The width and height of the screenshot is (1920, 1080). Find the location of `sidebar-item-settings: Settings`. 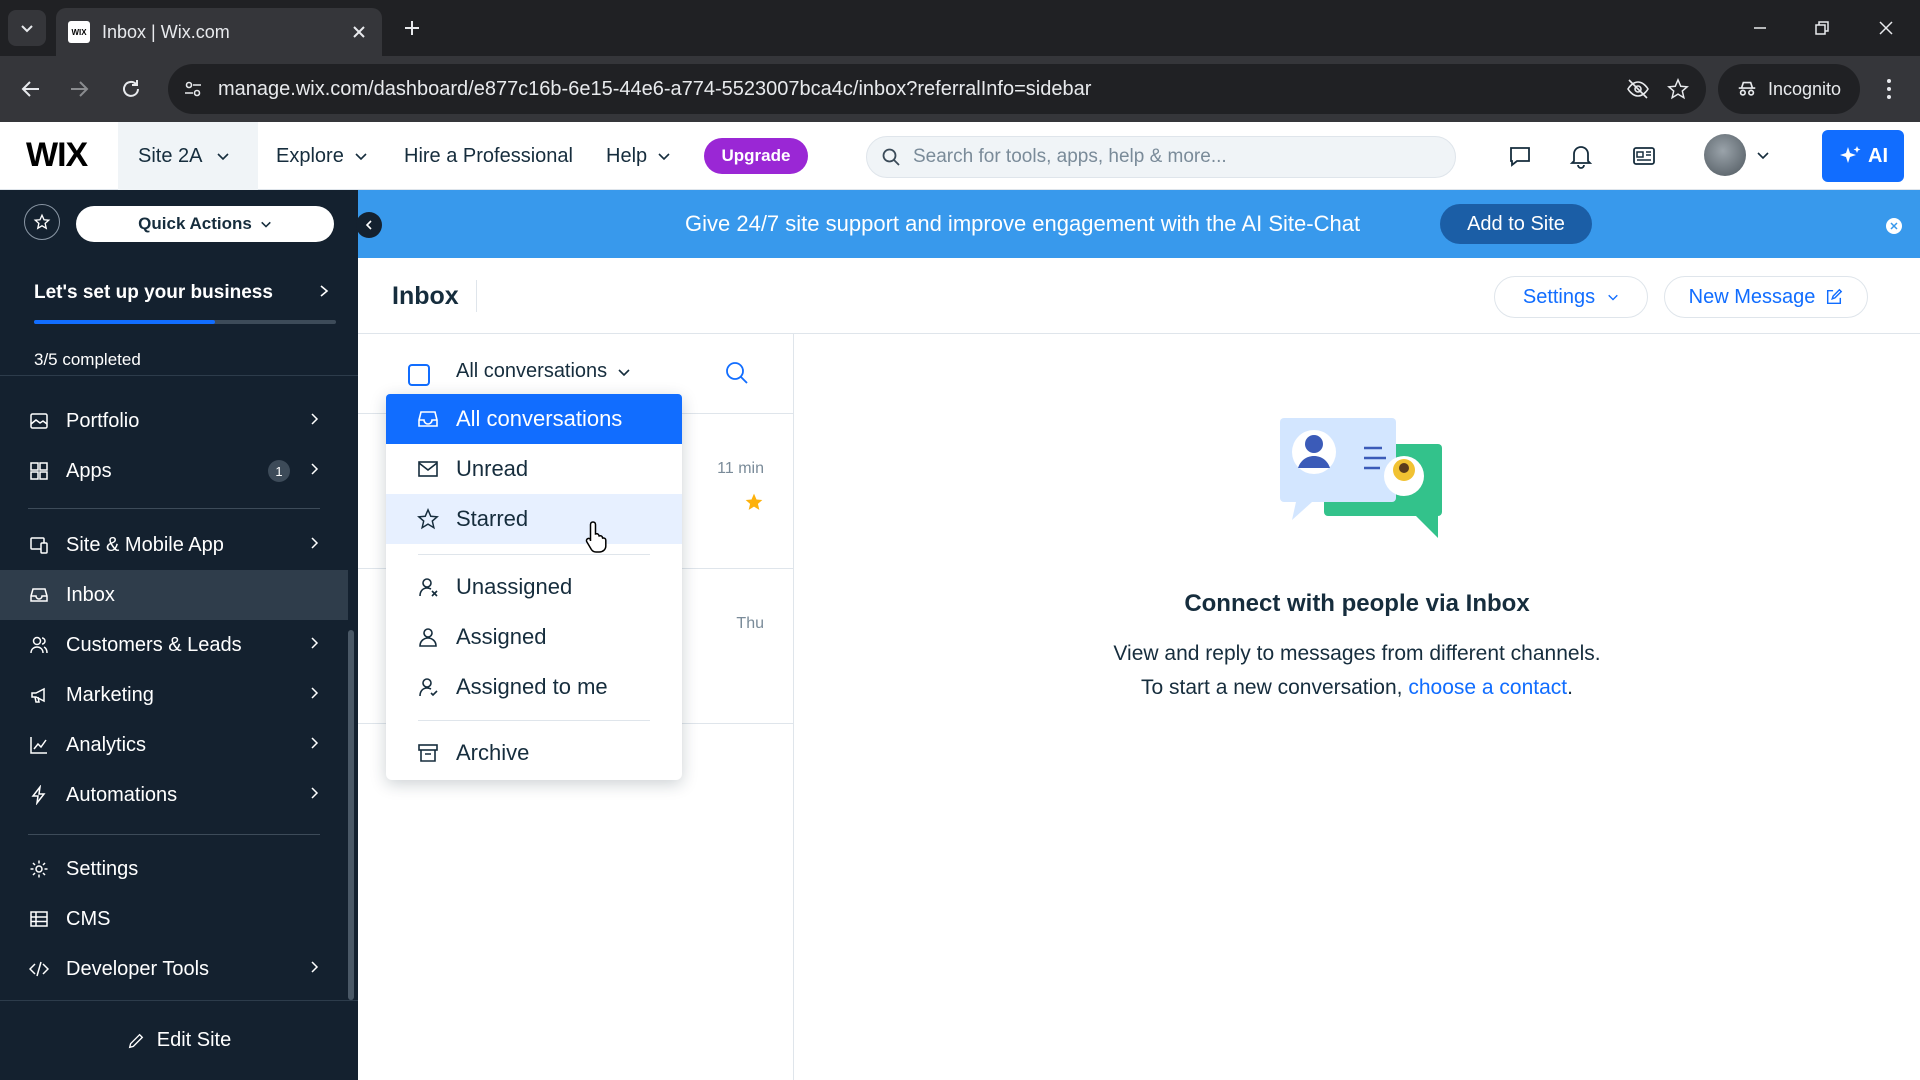

sidebar-item-settings: Settings is located at coordinates (174, 869).